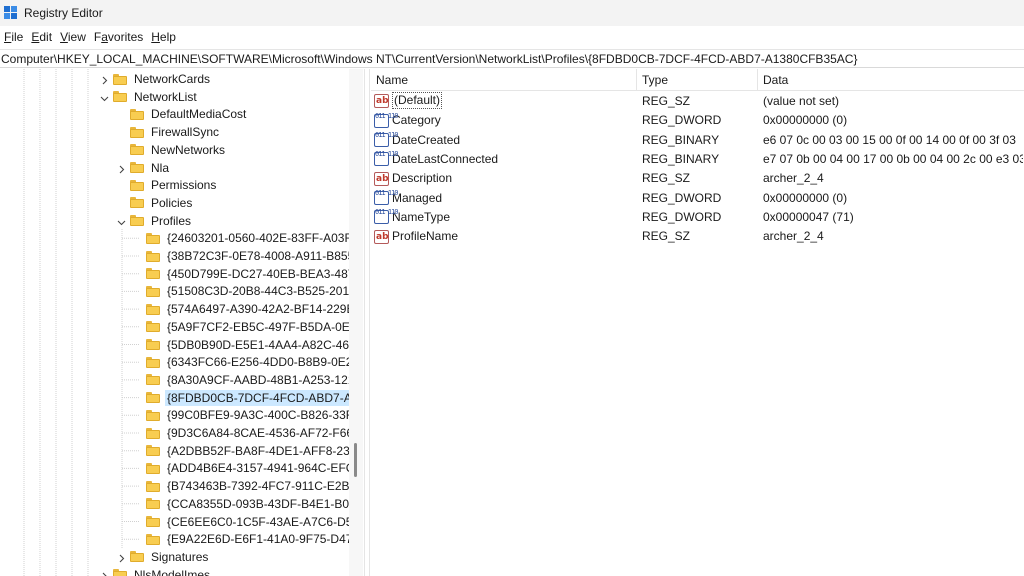 The image size is (1024, 576). Describe the element at coordinates (505, 140) in the screenshot. I see `value-name-cell: 011 110 DateCreated` at that location.